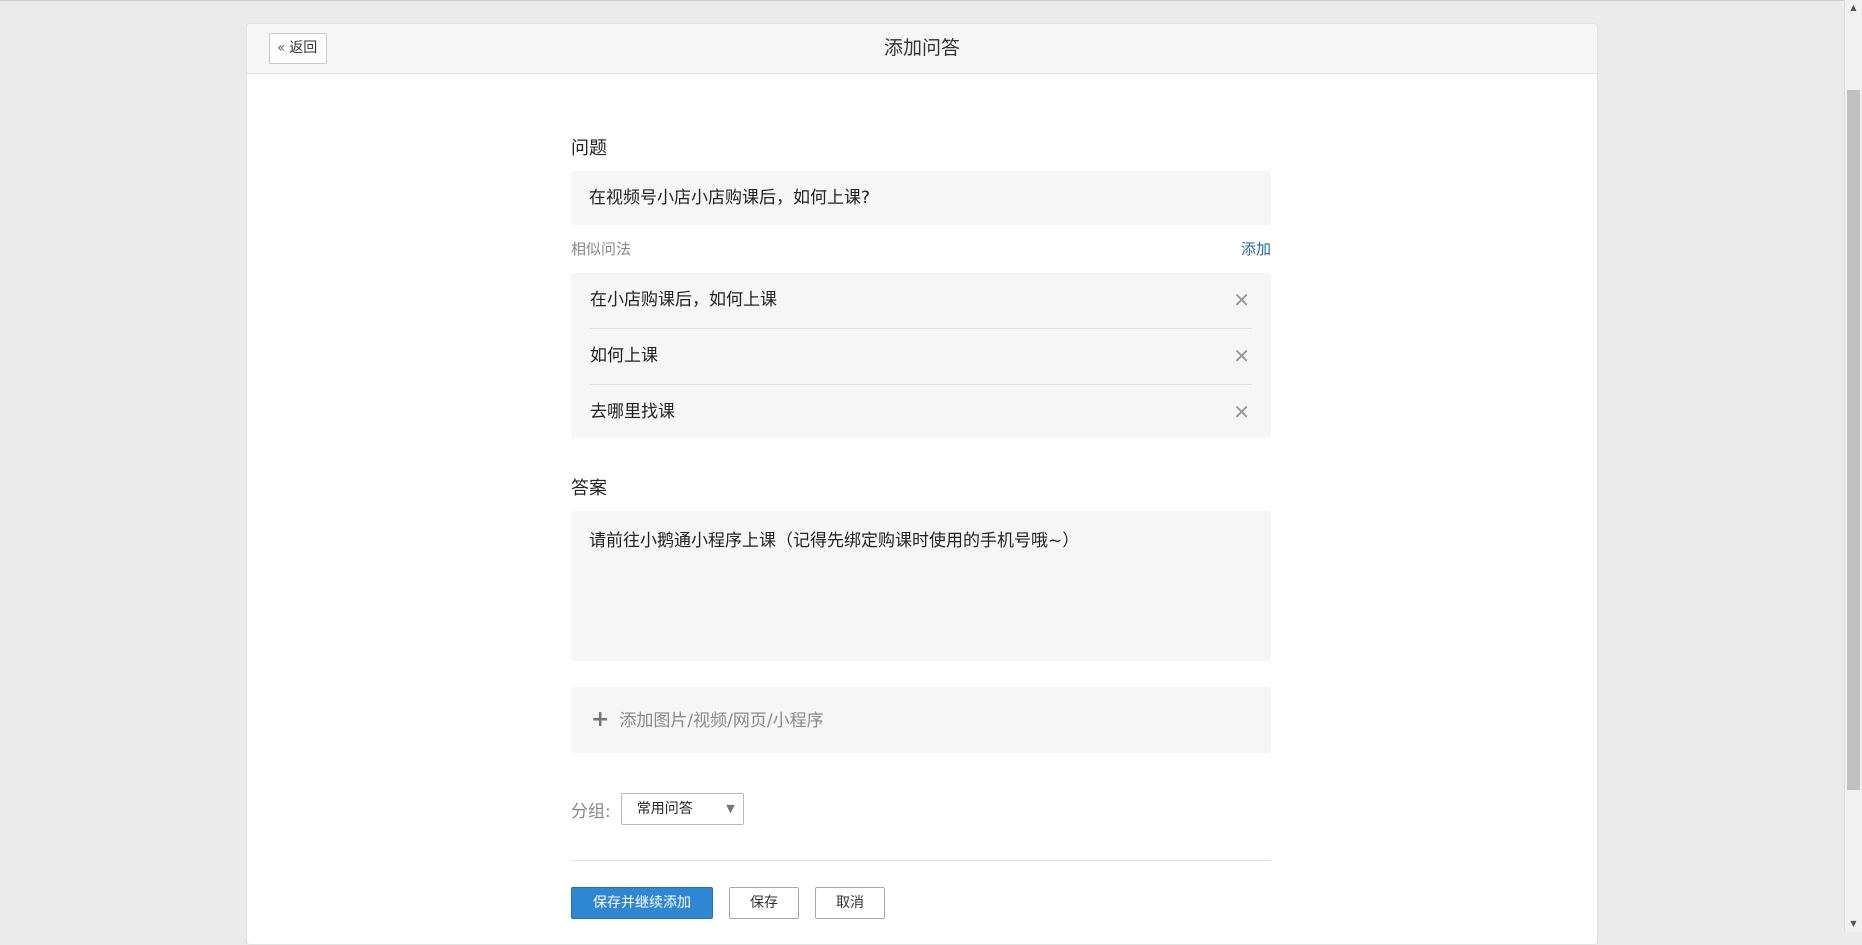 Image resolution: width=1862 pixels, height=945 pixels. Describe the element at coordinates (683, 300) in the screenshot. I see `similar-item-text: 在小店购课后，如何上课` at that location.